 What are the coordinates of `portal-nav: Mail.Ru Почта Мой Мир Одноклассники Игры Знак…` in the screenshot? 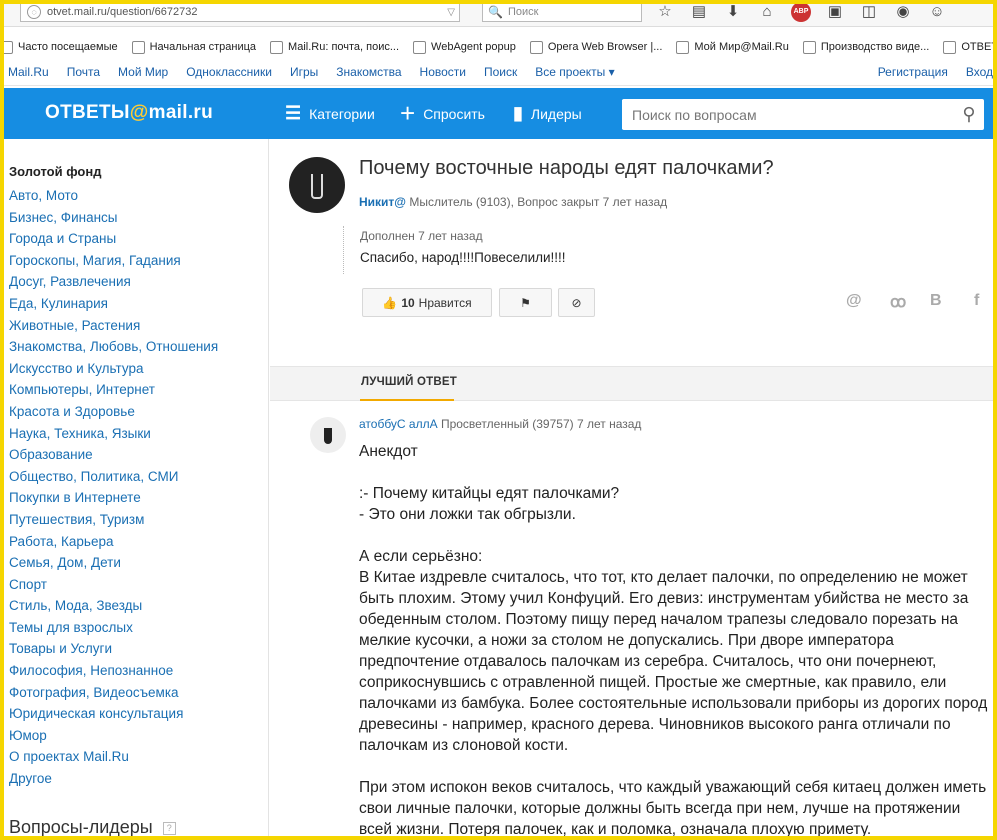 It's located at (498, 72).